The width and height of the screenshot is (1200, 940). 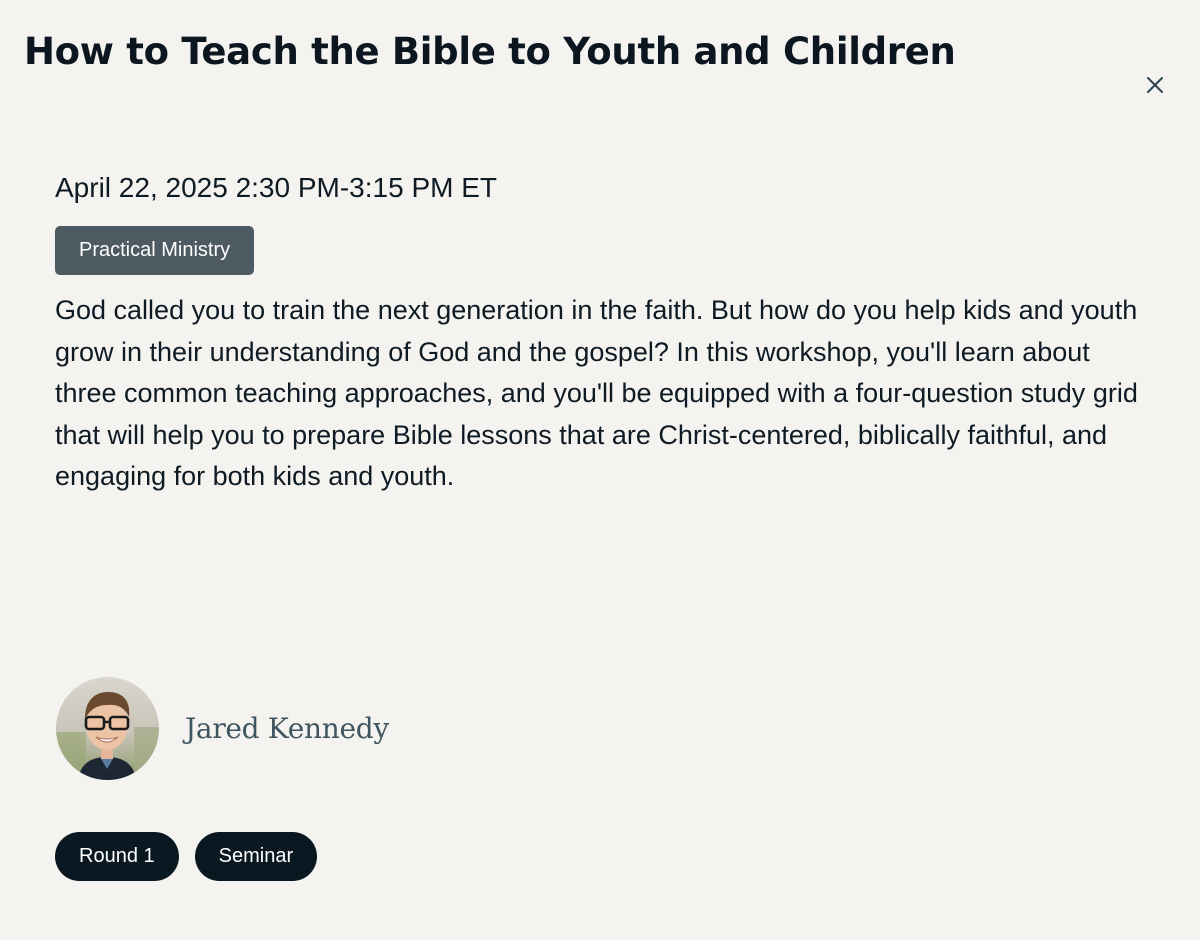 I want to click on round-tag: Round 1, so click(x=117, y=856).